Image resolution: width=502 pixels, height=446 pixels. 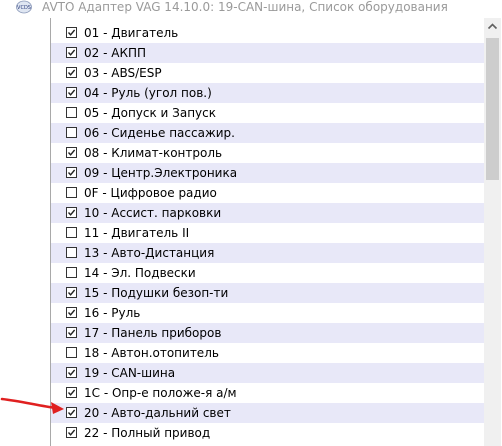 What do you see at coordinates (157, 413) in the screenshot?
I see `list-item-label: 20 - Авто-дальний свет` at bounding box center [157, 413].